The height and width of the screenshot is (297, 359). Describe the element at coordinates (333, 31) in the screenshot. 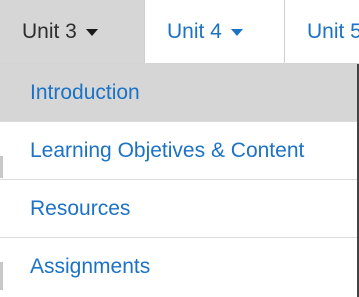

I see `tab-unit-5-label: Unit 5` at that location.